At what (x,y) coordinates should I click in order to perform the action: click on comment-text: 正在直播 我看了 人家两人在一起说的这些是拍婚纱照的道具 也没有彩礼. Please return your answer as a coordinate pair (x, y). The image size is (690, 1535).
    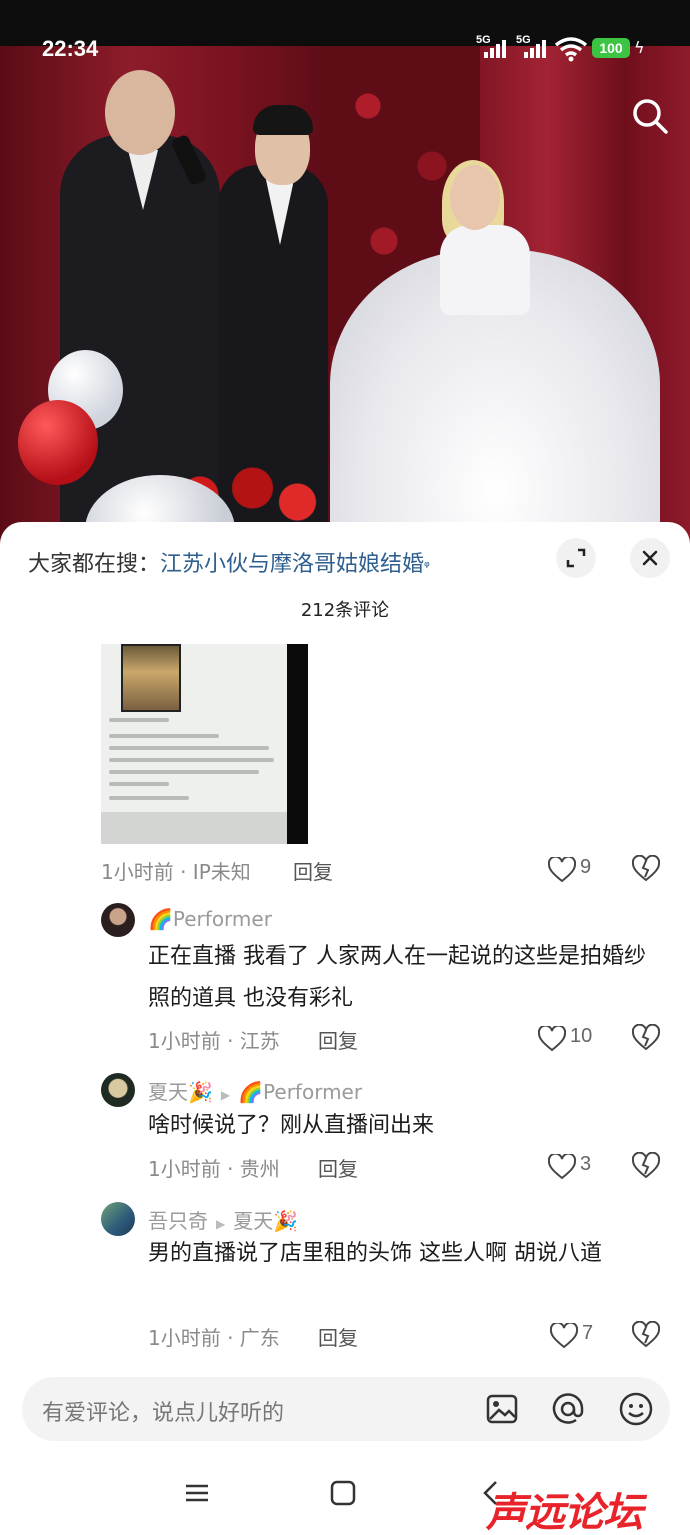
    Looking at the image, I should click on (397, 977).